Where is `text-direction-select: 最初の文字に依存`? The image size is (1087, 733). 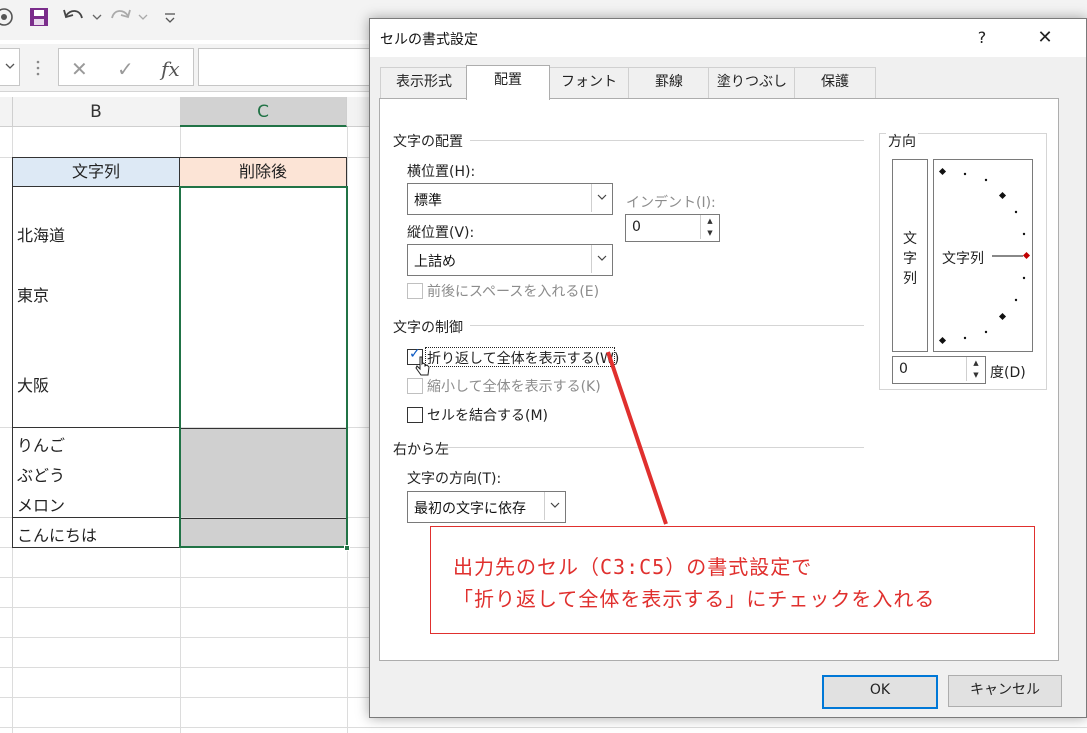 text-direction-select: 最初の文字に依存 is located at coordinates (486, 507).